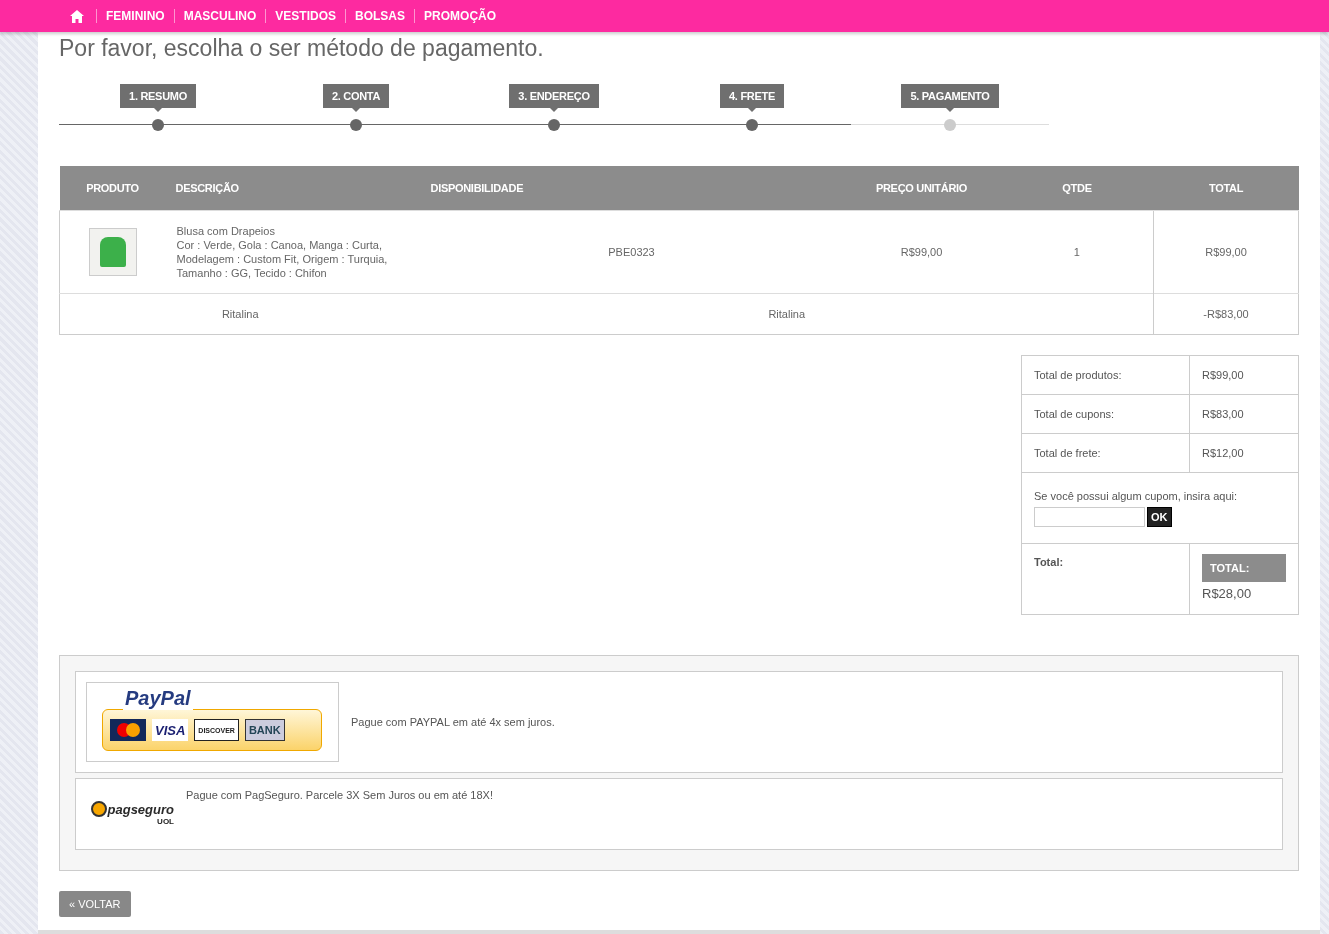 This screenshot has height=934, width=1329. I want to click on nav-link: VESTIDOS, so click(305, 16).